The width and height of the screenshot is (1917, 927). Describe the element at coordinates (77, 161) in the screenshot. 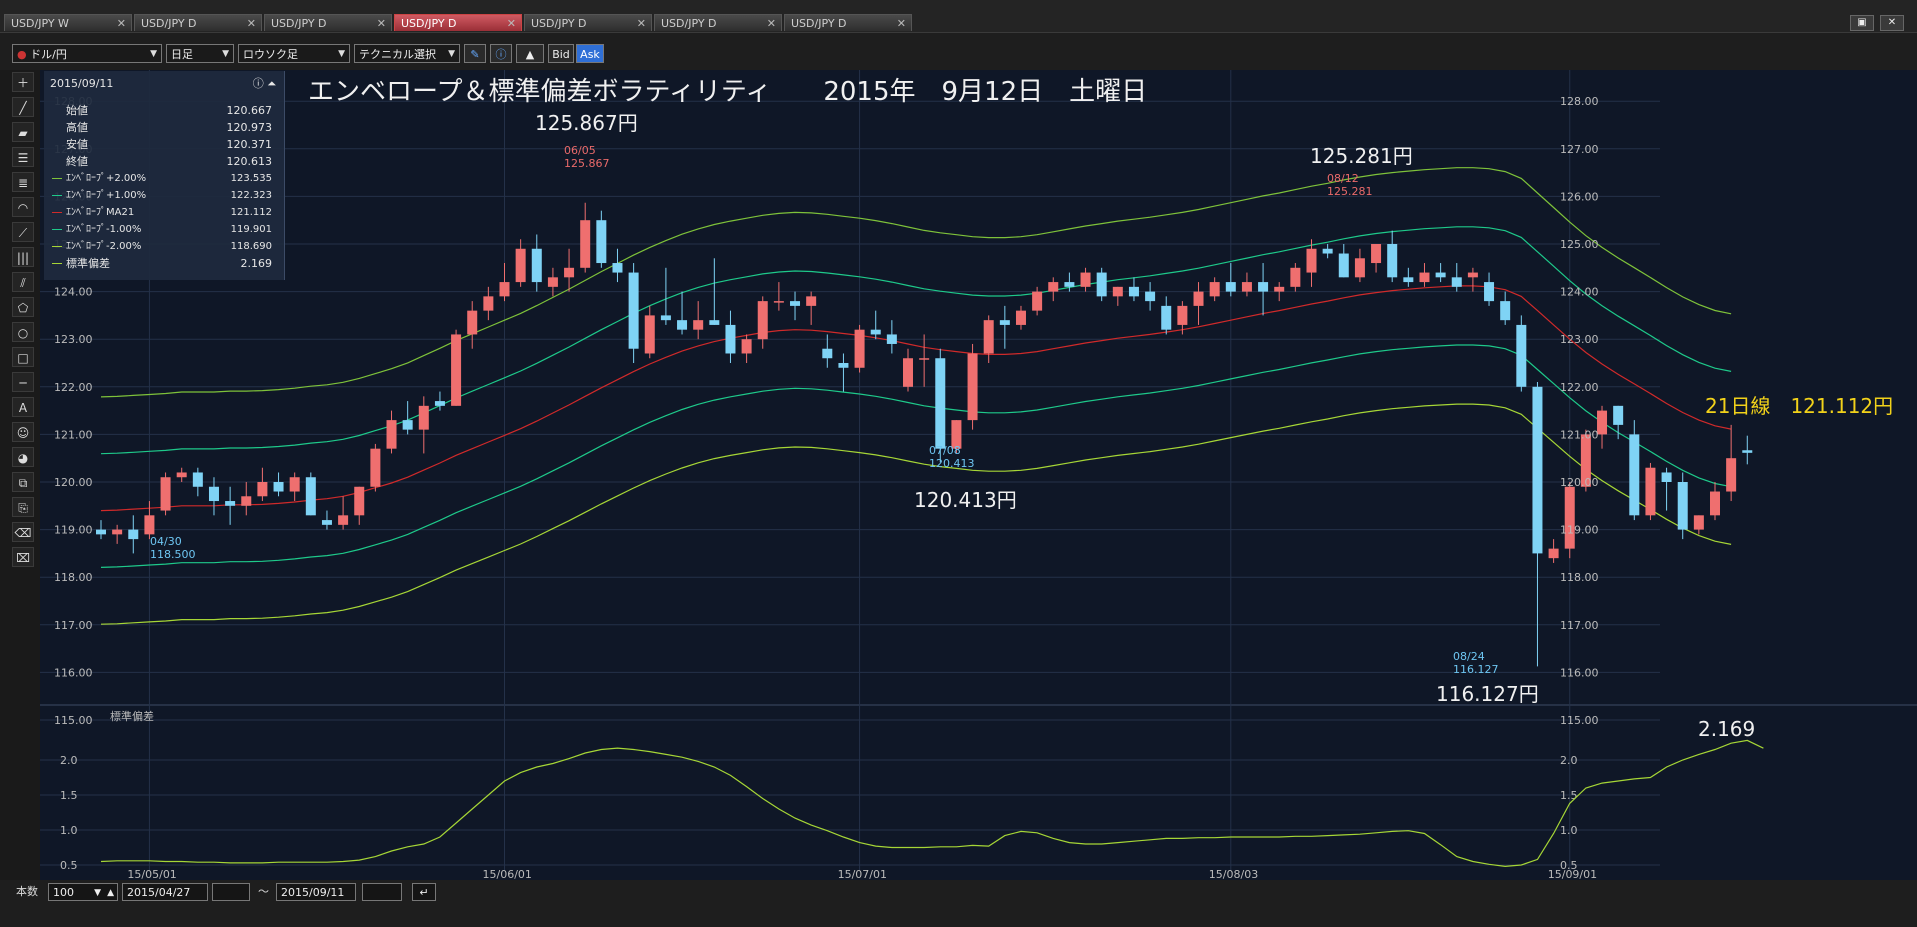

I see `info-label: 終値` at that location.